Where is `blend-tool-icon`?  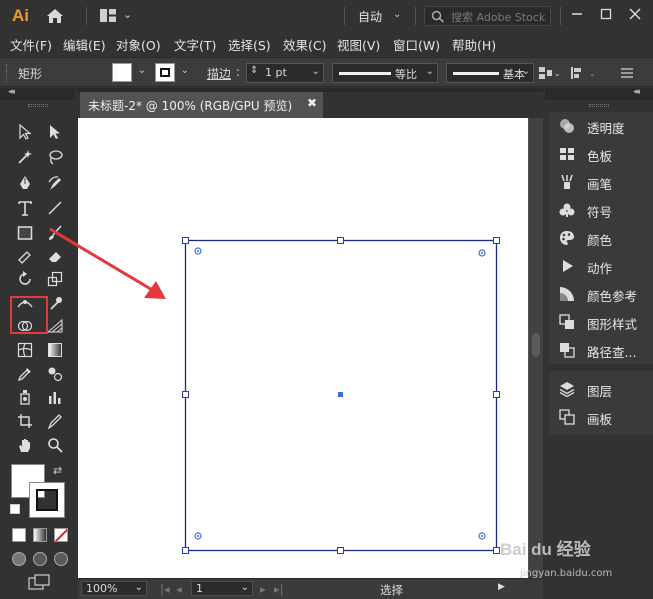 blend-tool-icon is located at coordinates (55, 374).